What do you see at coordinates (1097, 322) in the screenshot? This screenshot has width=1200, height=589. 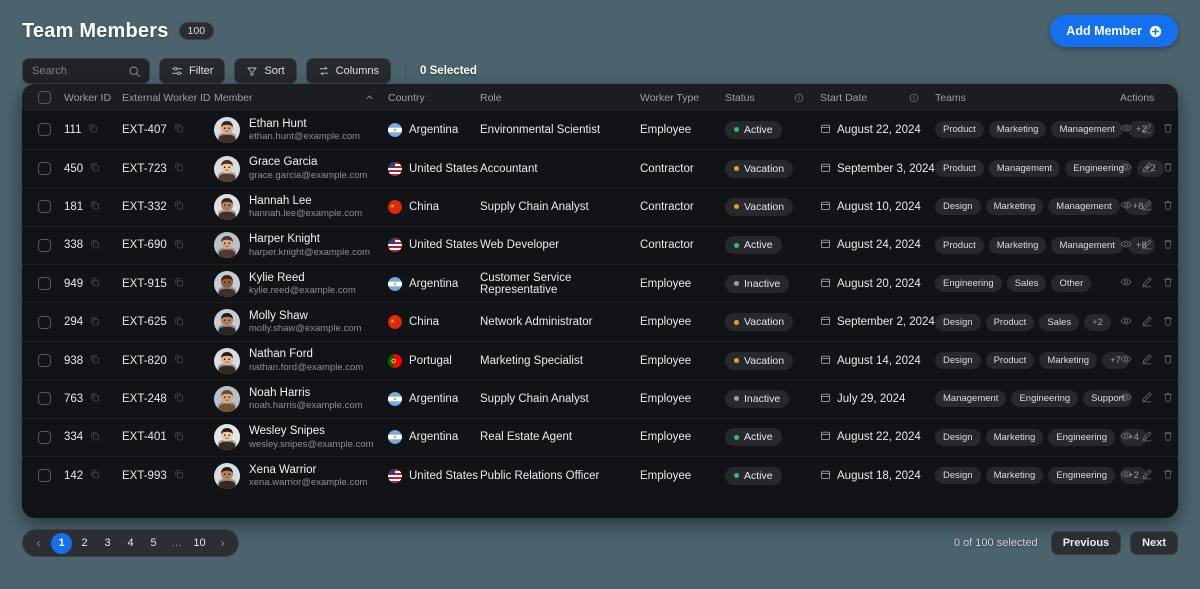 I see `team-tag-more: +2` at bounding box center [1097, 322].